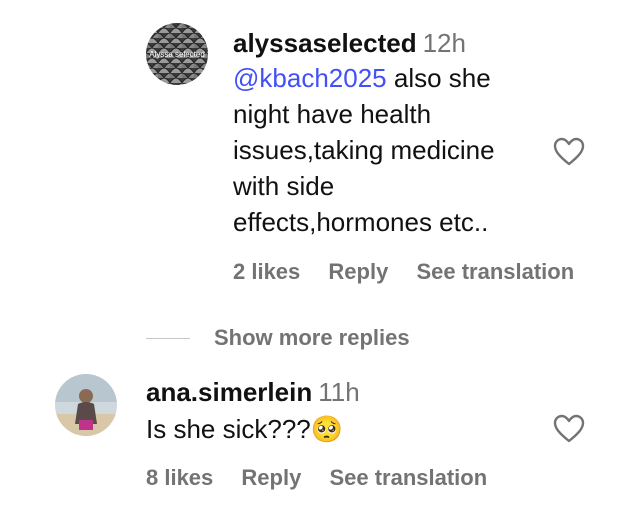 This screenshot has height=522, width=630. What do you see at coordinates (361, 222) in the screenshot?
I see `reply-line-5: effects,hormones etc..` at bounding box center [361, 222].